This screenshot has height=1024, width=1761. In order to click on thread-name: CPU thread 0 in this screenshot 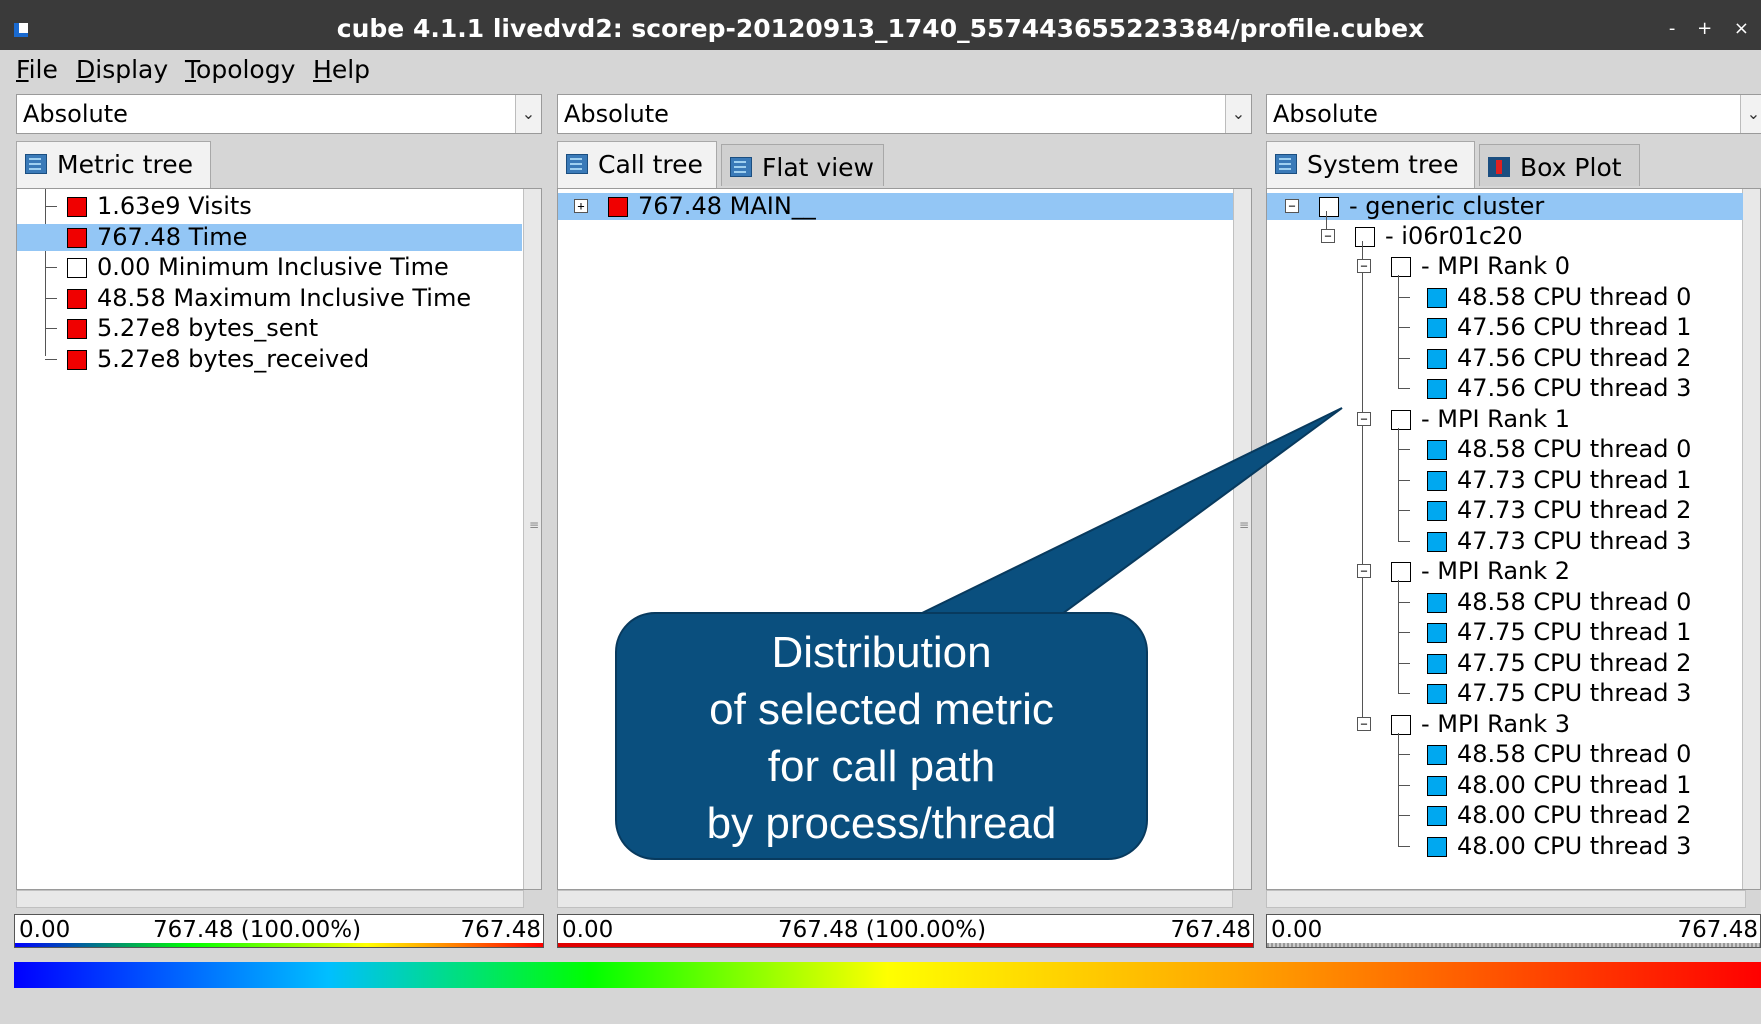, I will do `click(1612, 449)`.